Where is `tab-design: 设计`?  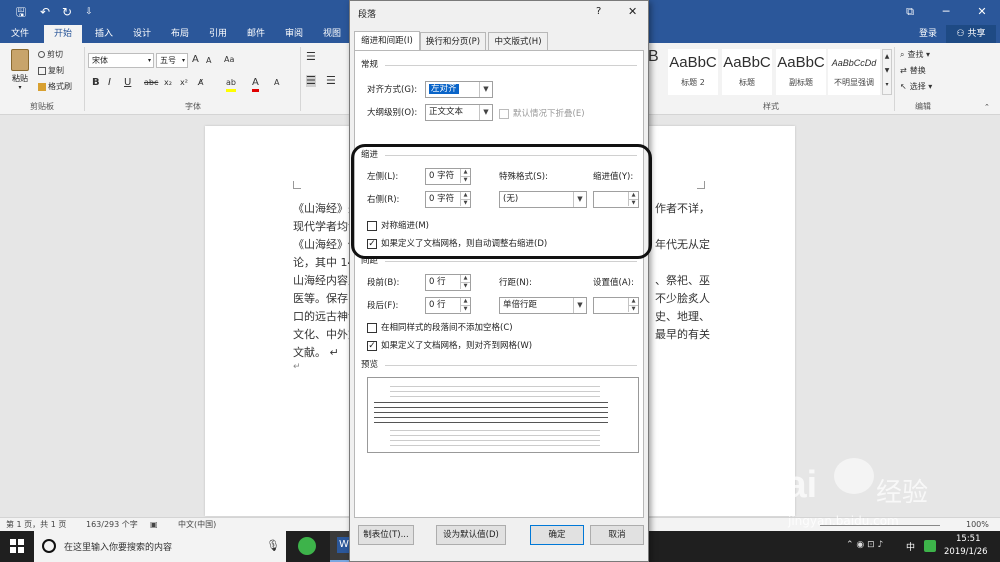
tab-design: 设计 is located at coordinates (142, 34).